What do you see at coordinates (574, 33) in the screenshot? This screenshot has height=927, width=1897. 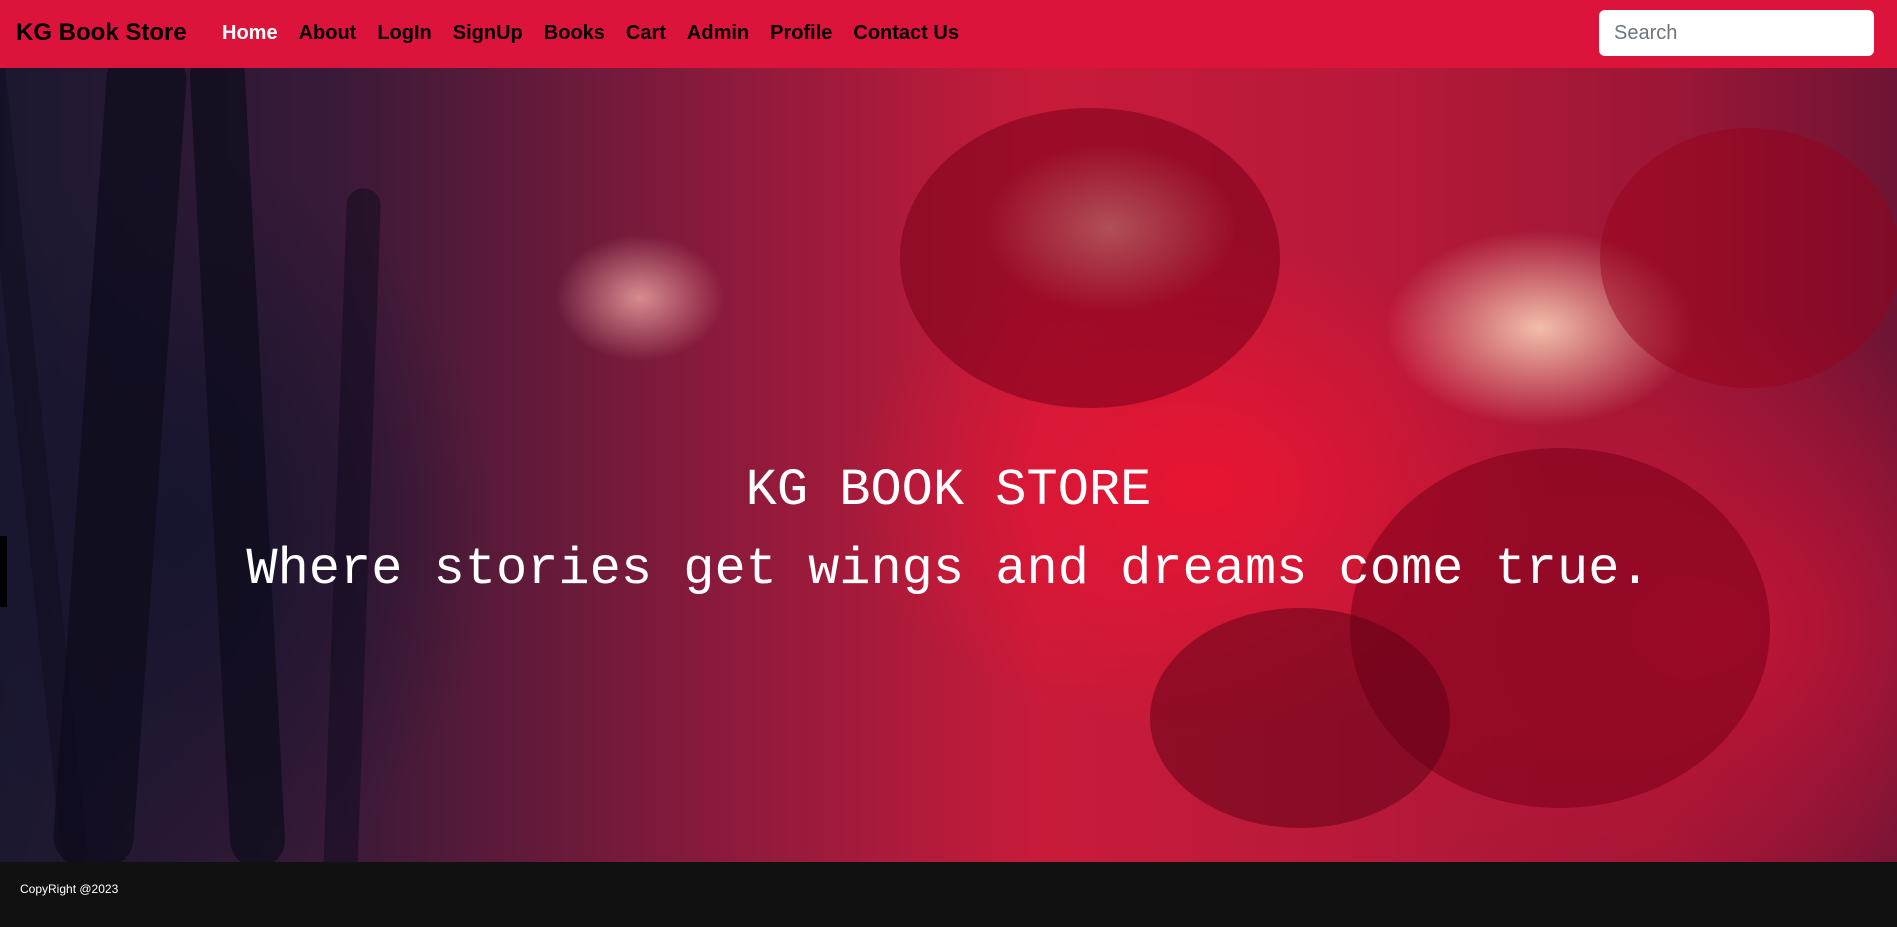 I see `nav-link-books: Books` at bounding box center [574, 33].